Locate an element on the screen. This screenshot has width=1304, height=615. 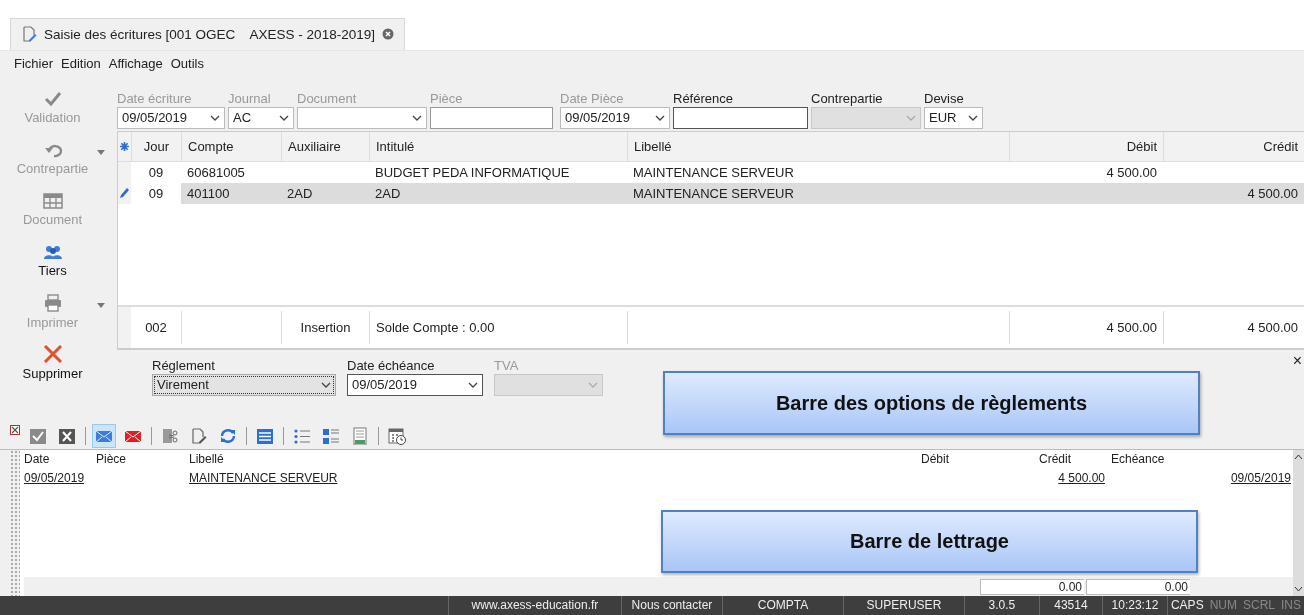
status-item: INS is located at coordinates (1291, 605).